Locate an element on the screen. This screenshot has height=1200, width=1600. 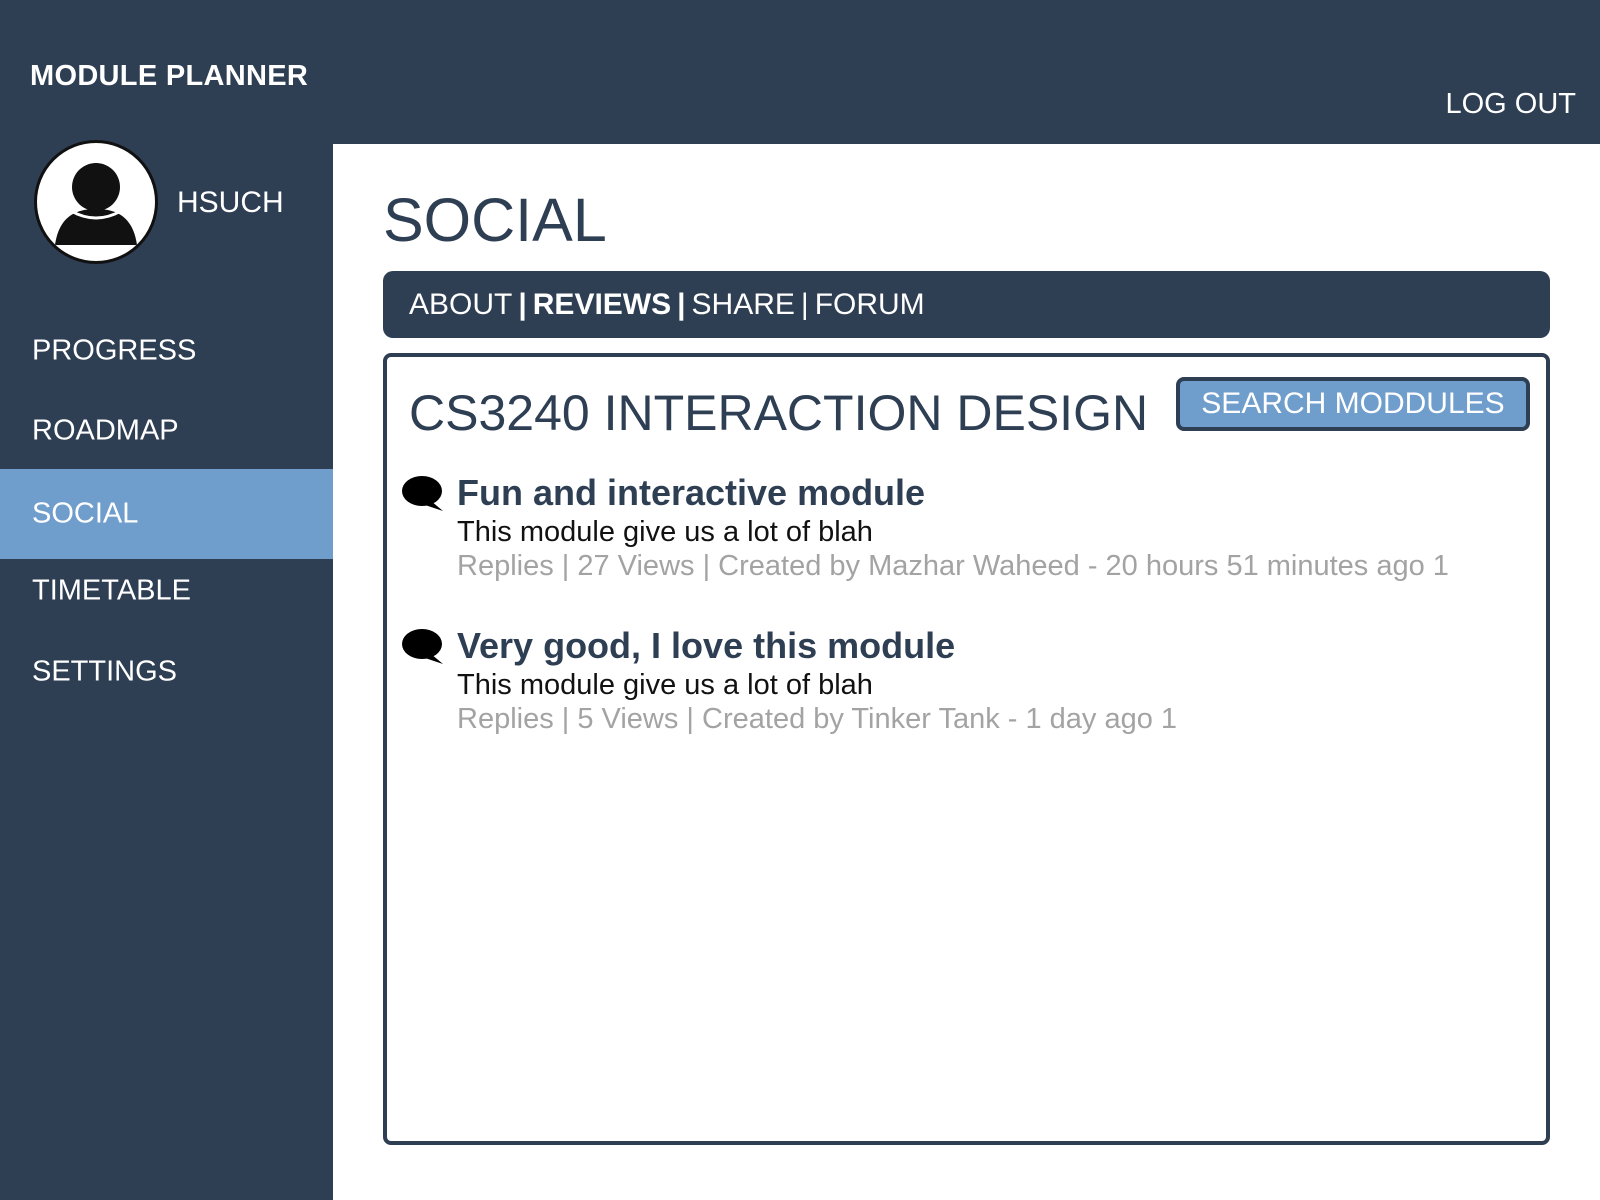
page-title: SOCIAL is located at coordinates (495, 220).